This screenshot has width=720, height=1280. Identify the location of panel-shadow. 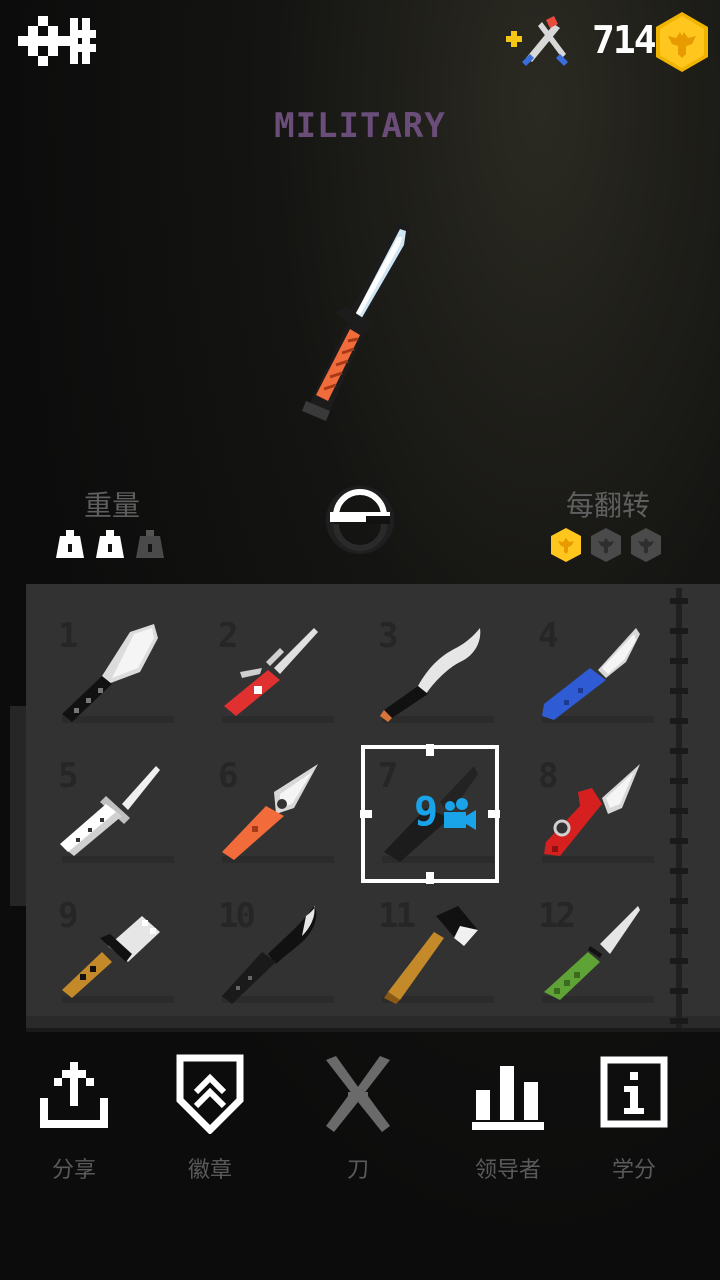
(373, 1030).